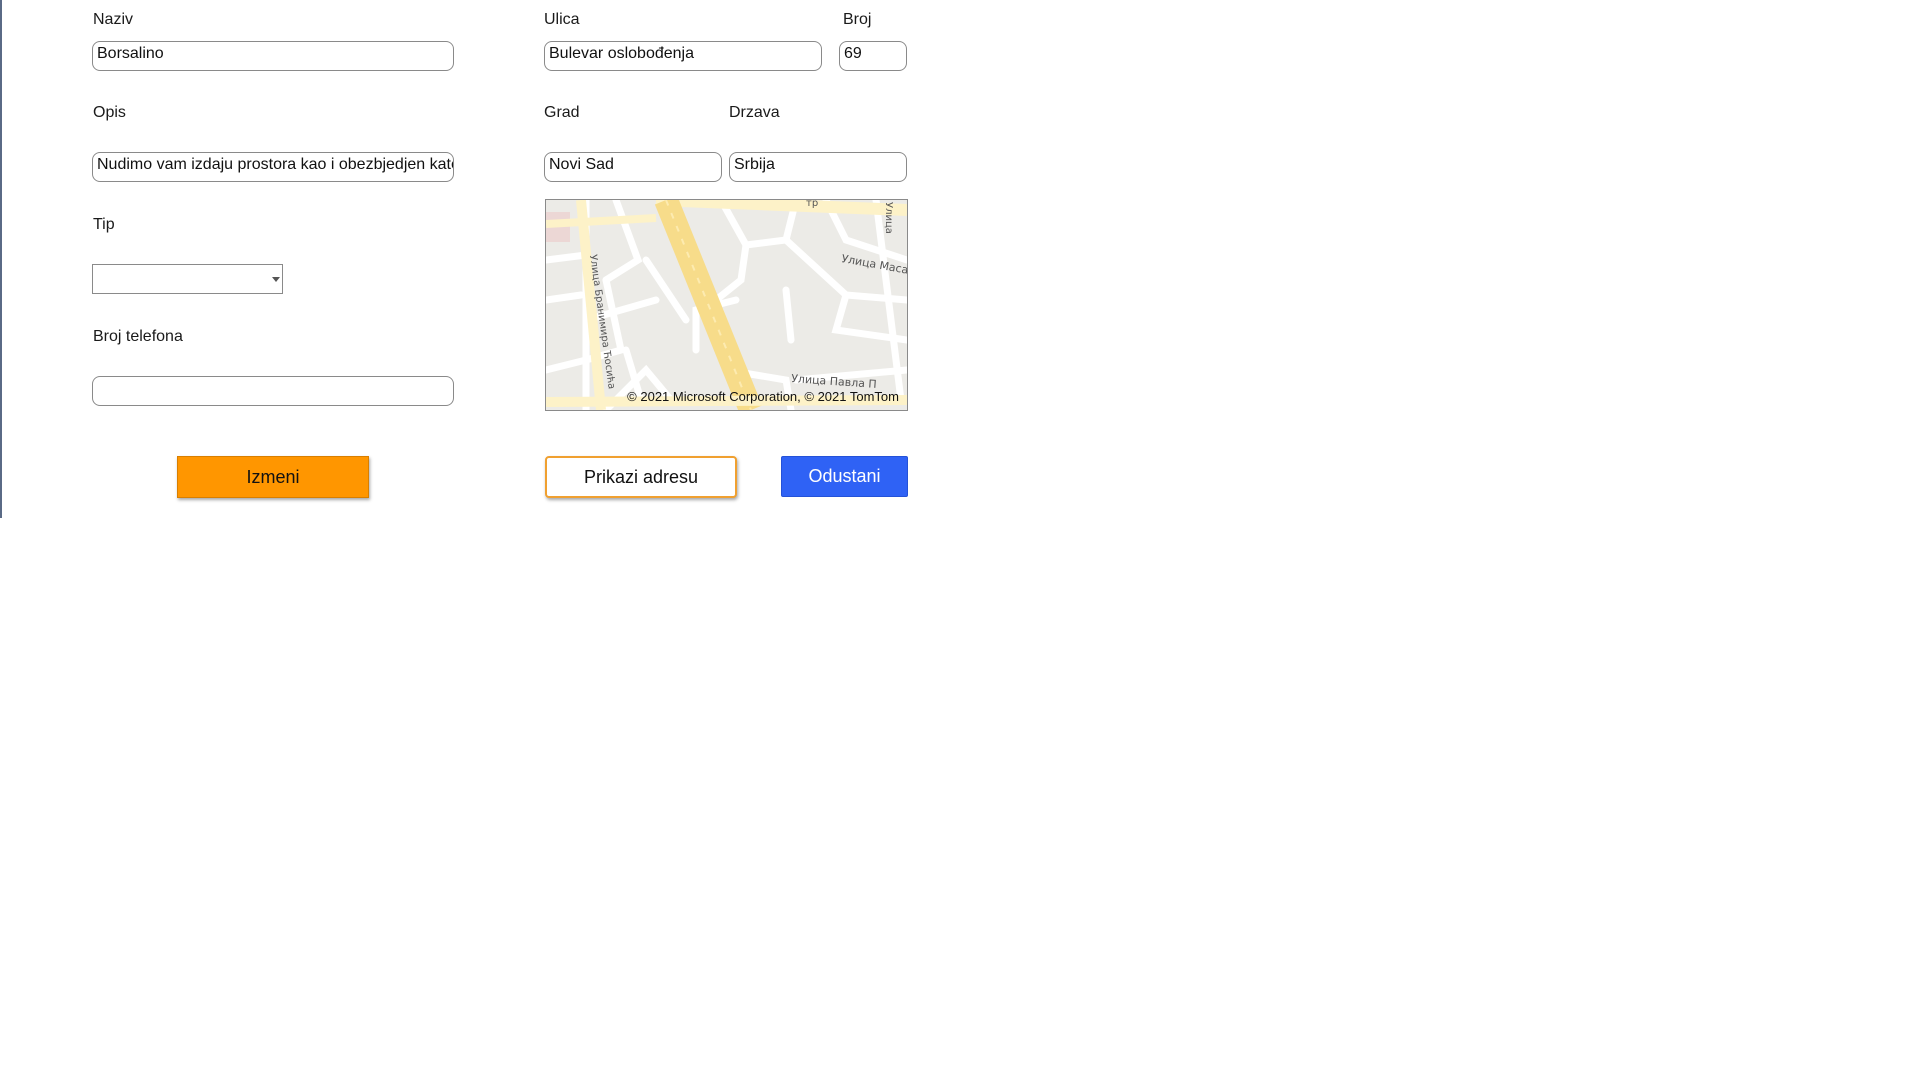 The height and width of the screenshot is (1080, 1920). What do you see at coordinates (844, 476) in the screenshot?
I see `odustani-button: Odustani` at bounding box center [844, 476].